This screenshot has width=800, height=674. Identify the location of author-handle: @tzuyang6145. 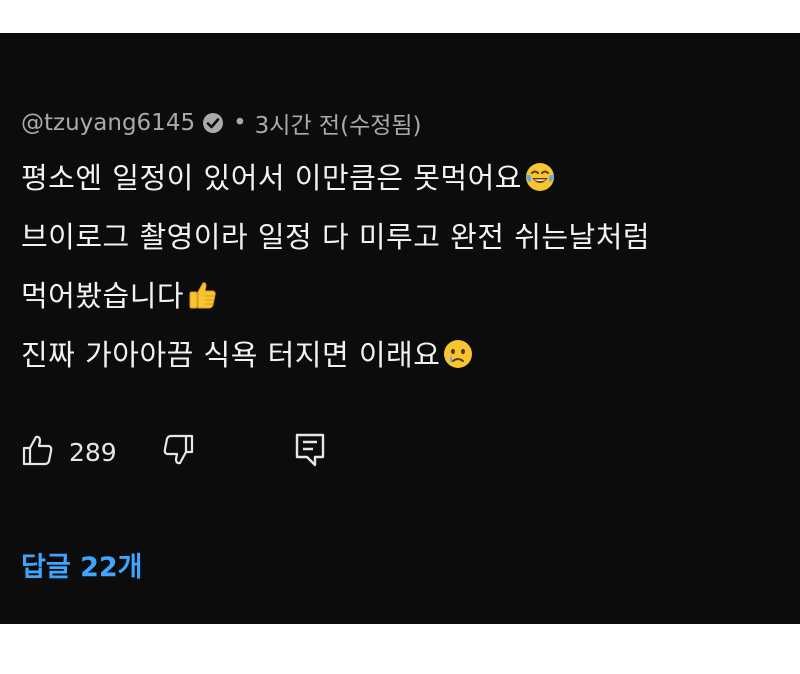
(108, 123).